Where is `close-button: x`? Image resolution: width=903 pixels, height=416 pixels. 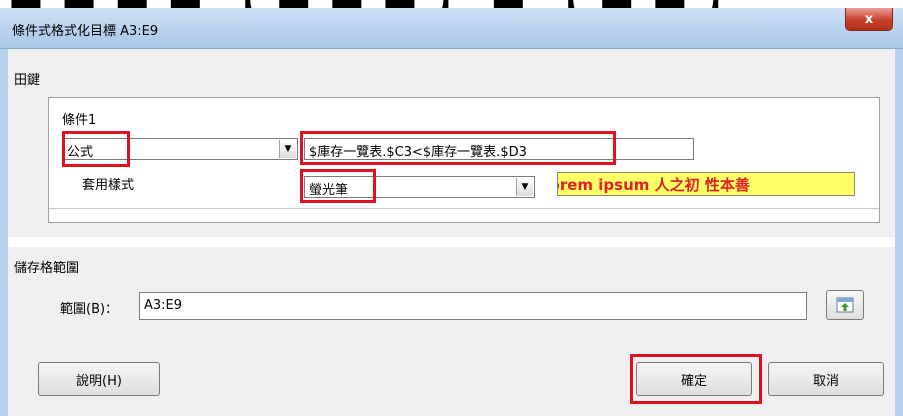 close-button: x is located at coordinates (869, 19).